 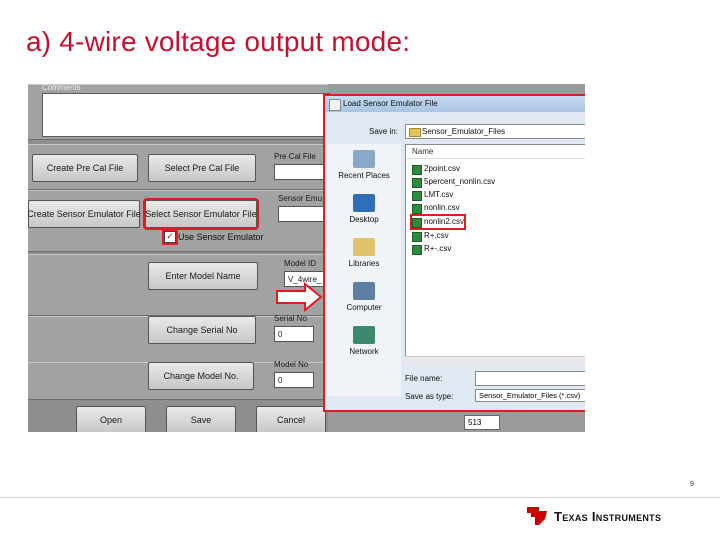 What do you see at coordinates (364, 219) in the screenshot?
I see `place-label: Desktop` at bounding box center [364, 219].